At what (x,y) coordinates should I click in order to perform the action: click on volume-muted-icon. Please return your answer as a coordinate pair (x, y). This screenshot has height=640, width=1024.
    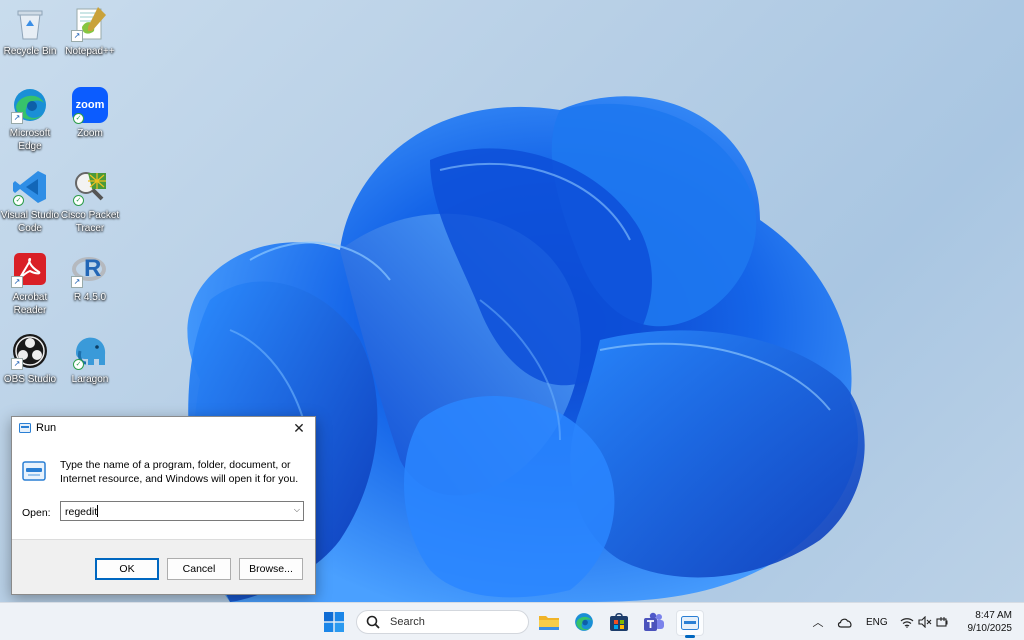
    Looking at the image, I should click on (925, 622).